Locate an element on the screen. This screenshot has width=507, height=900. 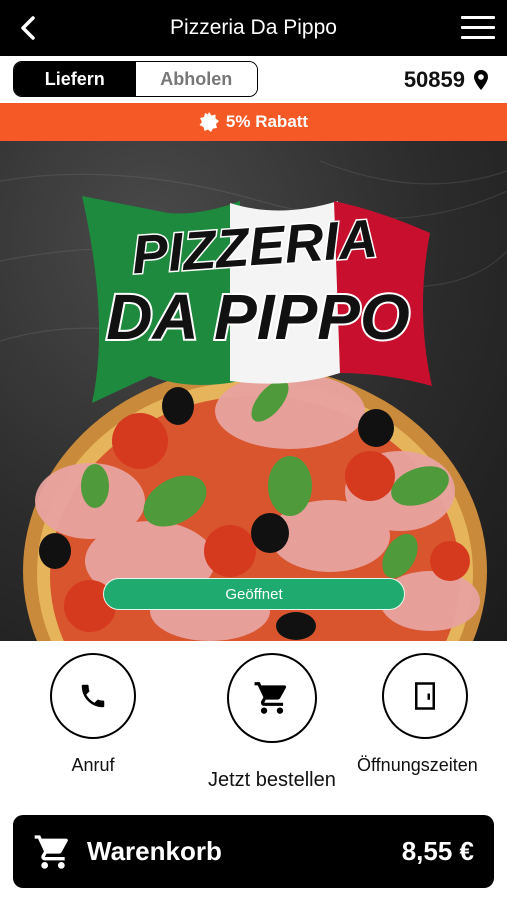
order-now-button: Jetzt bestellen is located at coordinates (272, 722).